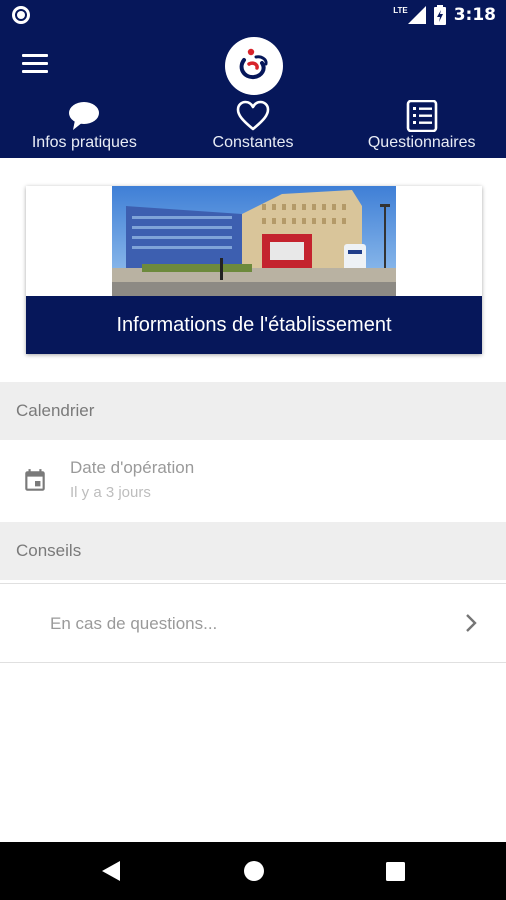 The width and height of the screenshot is (506, 900). Describe the element at coordinates (395, 871) in the screenshot. I see `recents-square-icon` at that location.